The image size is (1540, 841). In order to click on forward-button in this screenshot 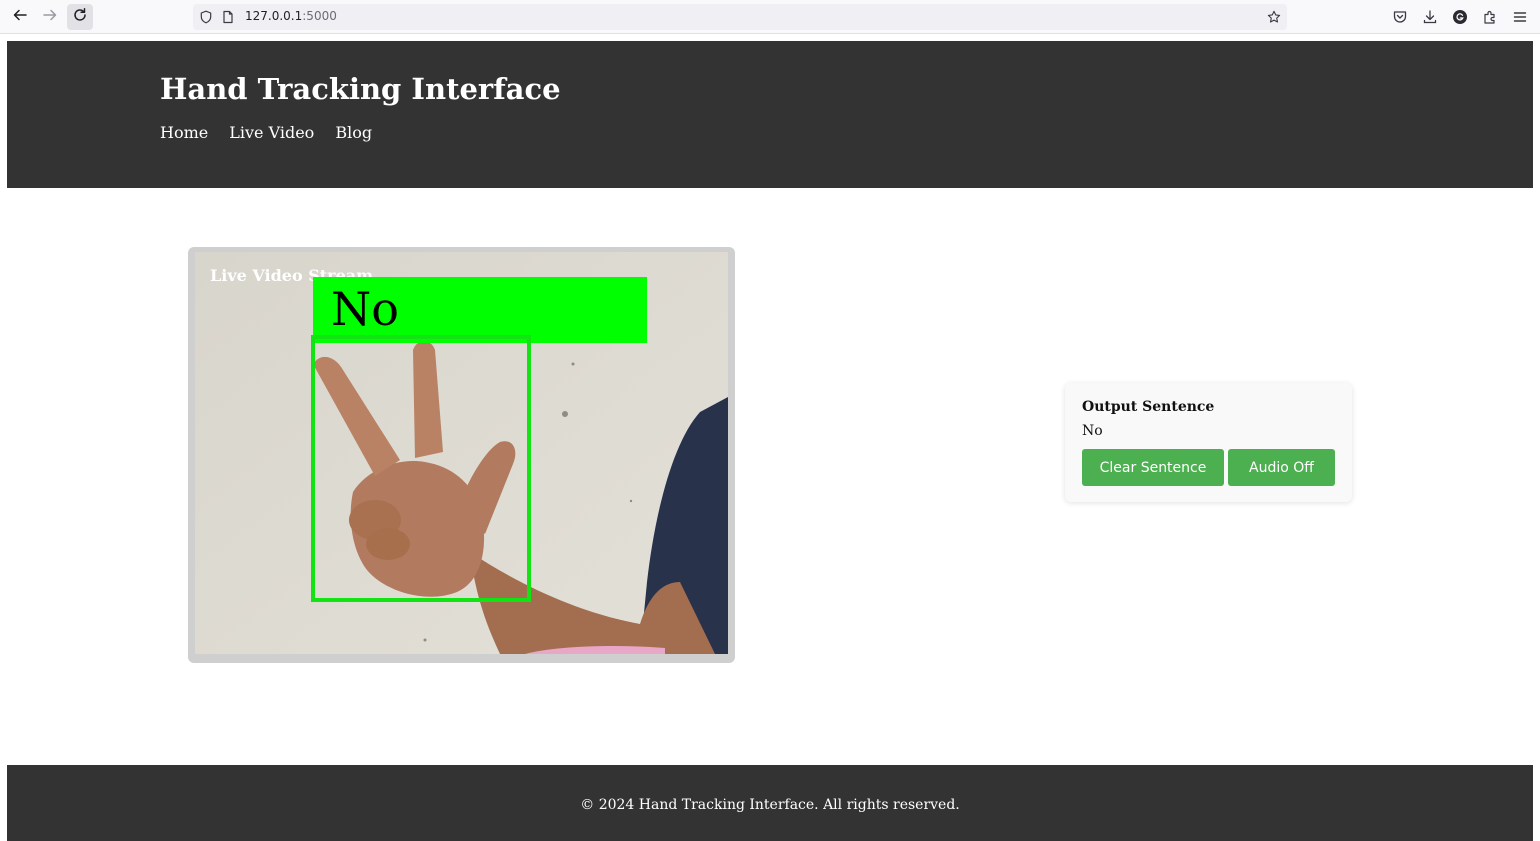, I will do `click(50, 17)`.